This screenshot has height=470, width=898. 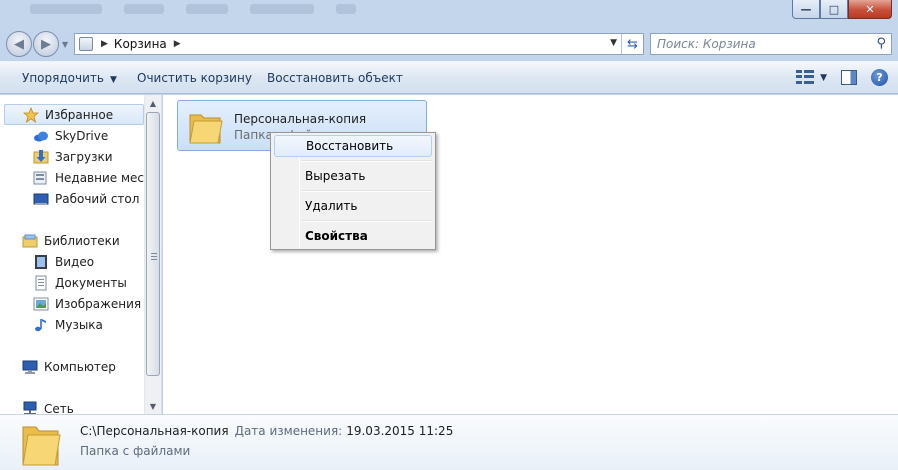 I want to click on address-row: ◀ ▶ ▼ ▶ Корзина ▶ ▼ ⇆ Поиск: Корзина ⚲, so click(x=449, y=44).